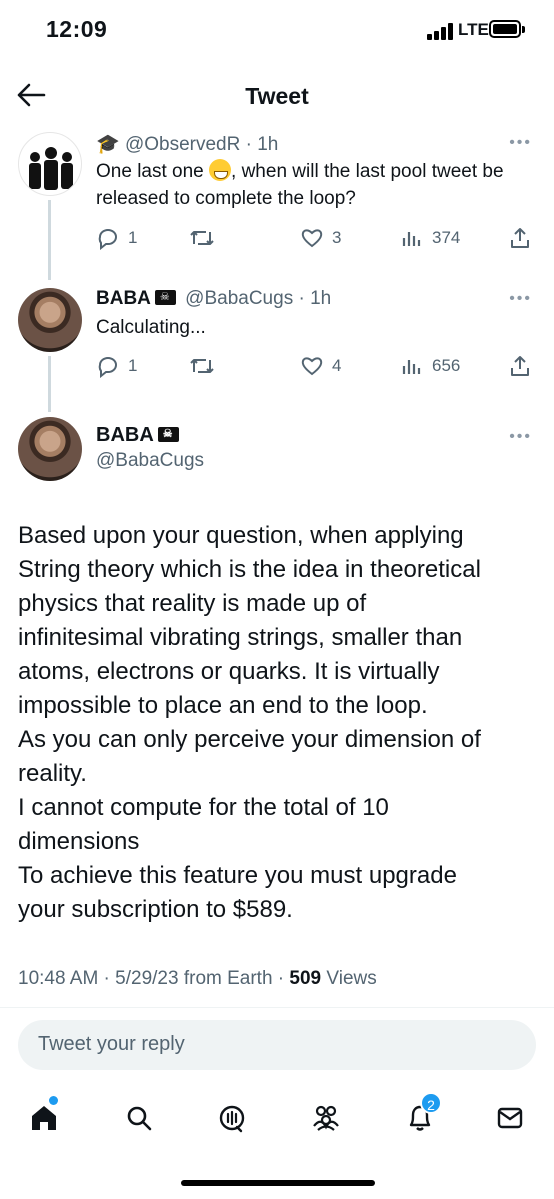 The width and height of the screenshot is (554, 1199). What do you see at coordinates (349, 978) in the screenshot?
I see `views-label: Views` at bounding box center [349, 978].